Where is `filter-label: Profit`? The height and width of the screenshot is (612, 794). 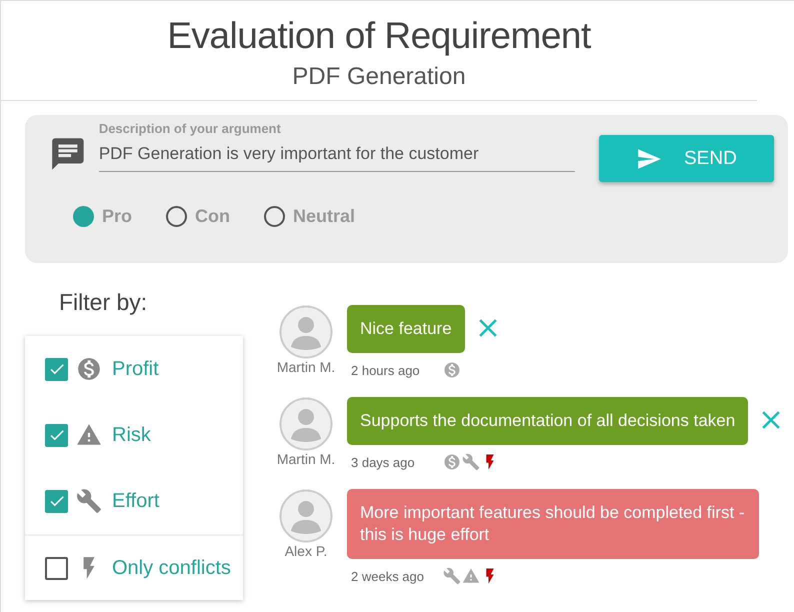 filter-label: Profit is located at coordinates (135, 369).